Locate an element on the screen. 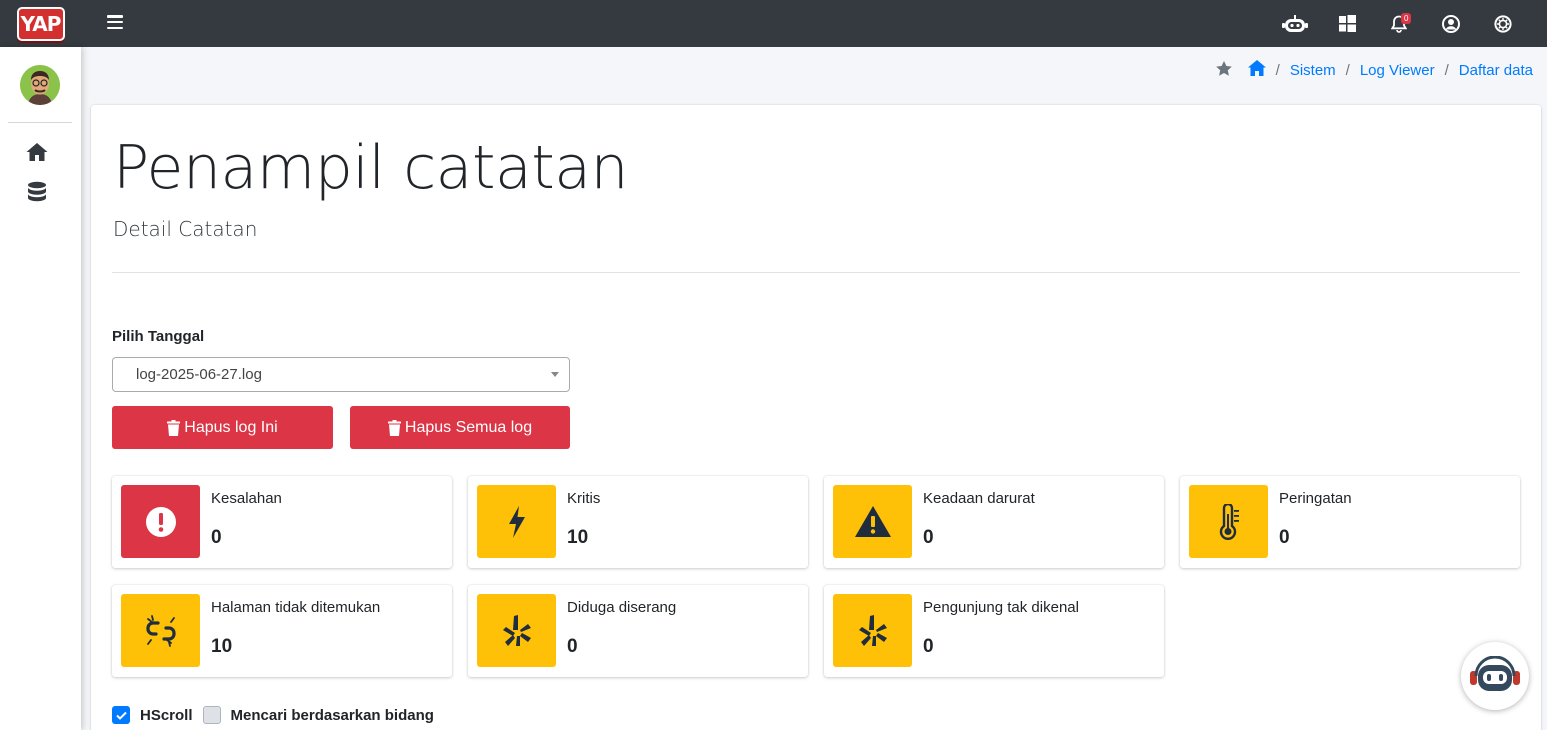 The height and width of the screenshot is (730, 1547). breadcrumb-home-icon is located at coordinates (1256, 70).